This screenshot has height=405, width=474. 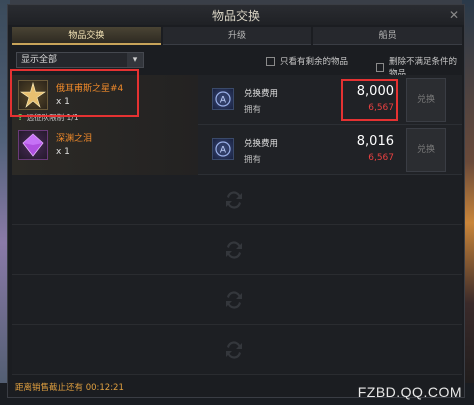 I want to click on cost-cell: A 兑换费用 拥有 8,016 6,567, so click(x=302, y=150).